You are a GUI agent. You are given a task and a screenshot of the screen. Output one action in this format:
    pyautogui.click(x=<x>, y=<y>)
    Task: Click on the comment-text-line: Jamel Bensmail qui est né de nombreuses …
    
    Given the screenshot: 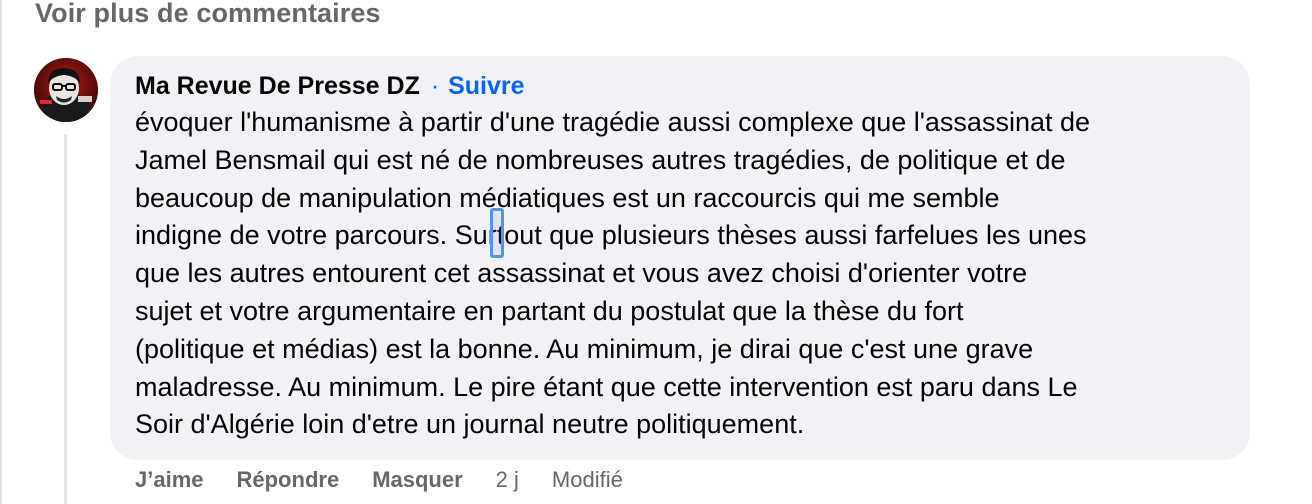 What is the action you would take?
    pyautogui.click(x=600, y=159)
    